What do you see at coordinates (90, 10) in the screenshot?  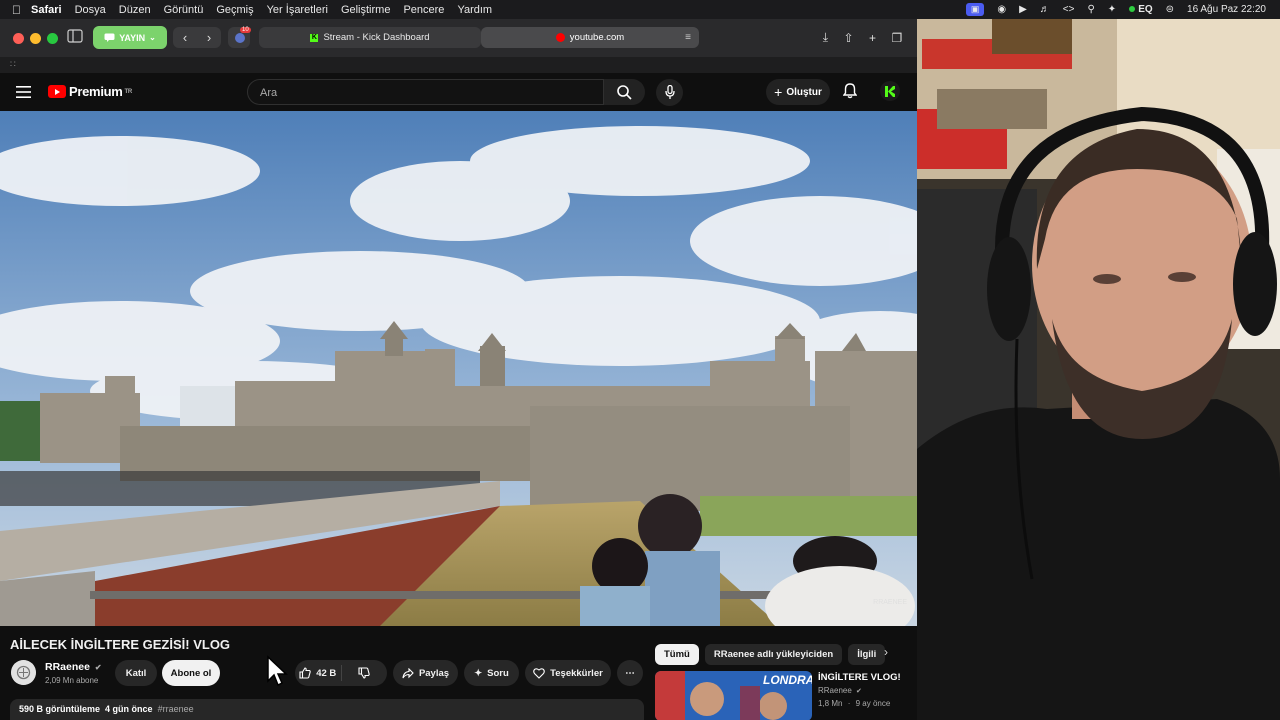 I see `menu-dosya: Dosya` at bounding box center [90, 10].